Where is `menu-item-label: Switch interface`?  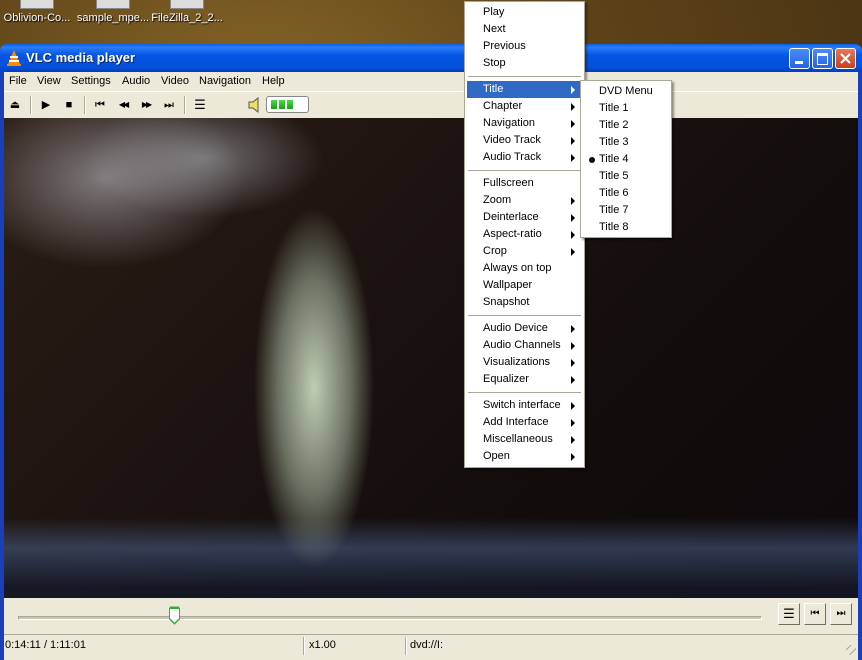
menu-item-label: Switch interface is located at coordinates (522, 405).